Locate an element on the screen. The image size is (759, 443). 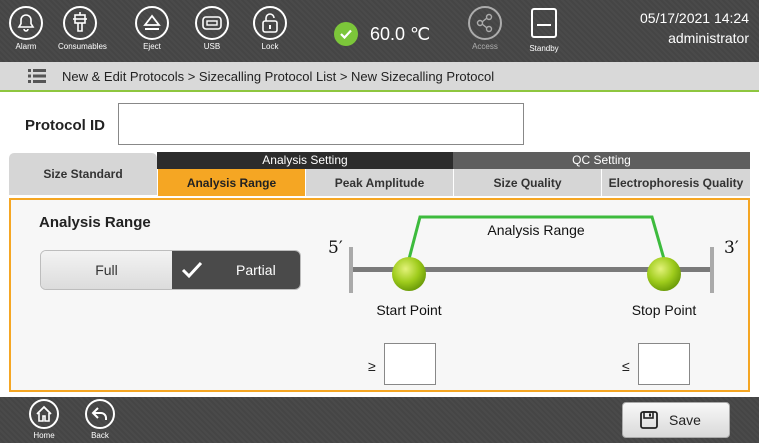
lock-button: Lock is located at coordinates (270, 32).